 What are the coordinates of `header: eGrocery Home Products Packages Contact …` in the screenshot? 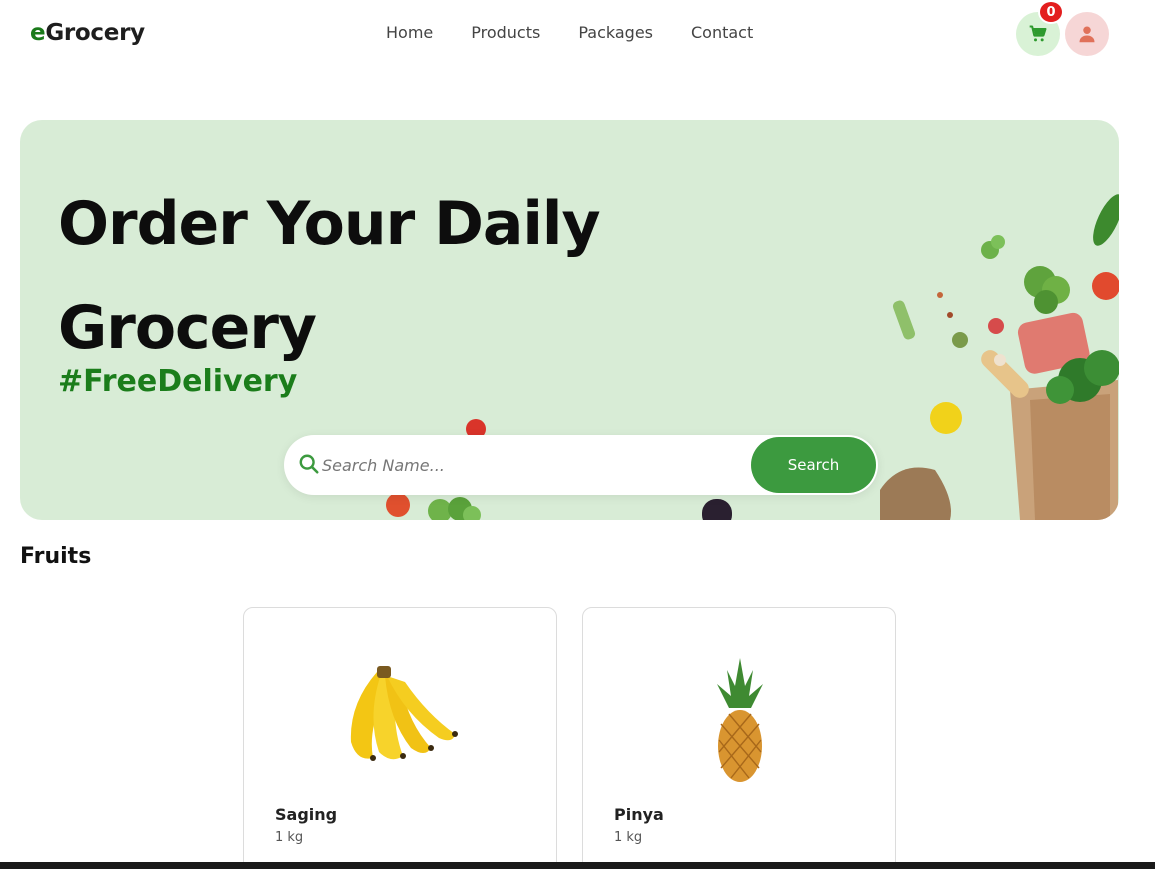 It's located at (577, 34).